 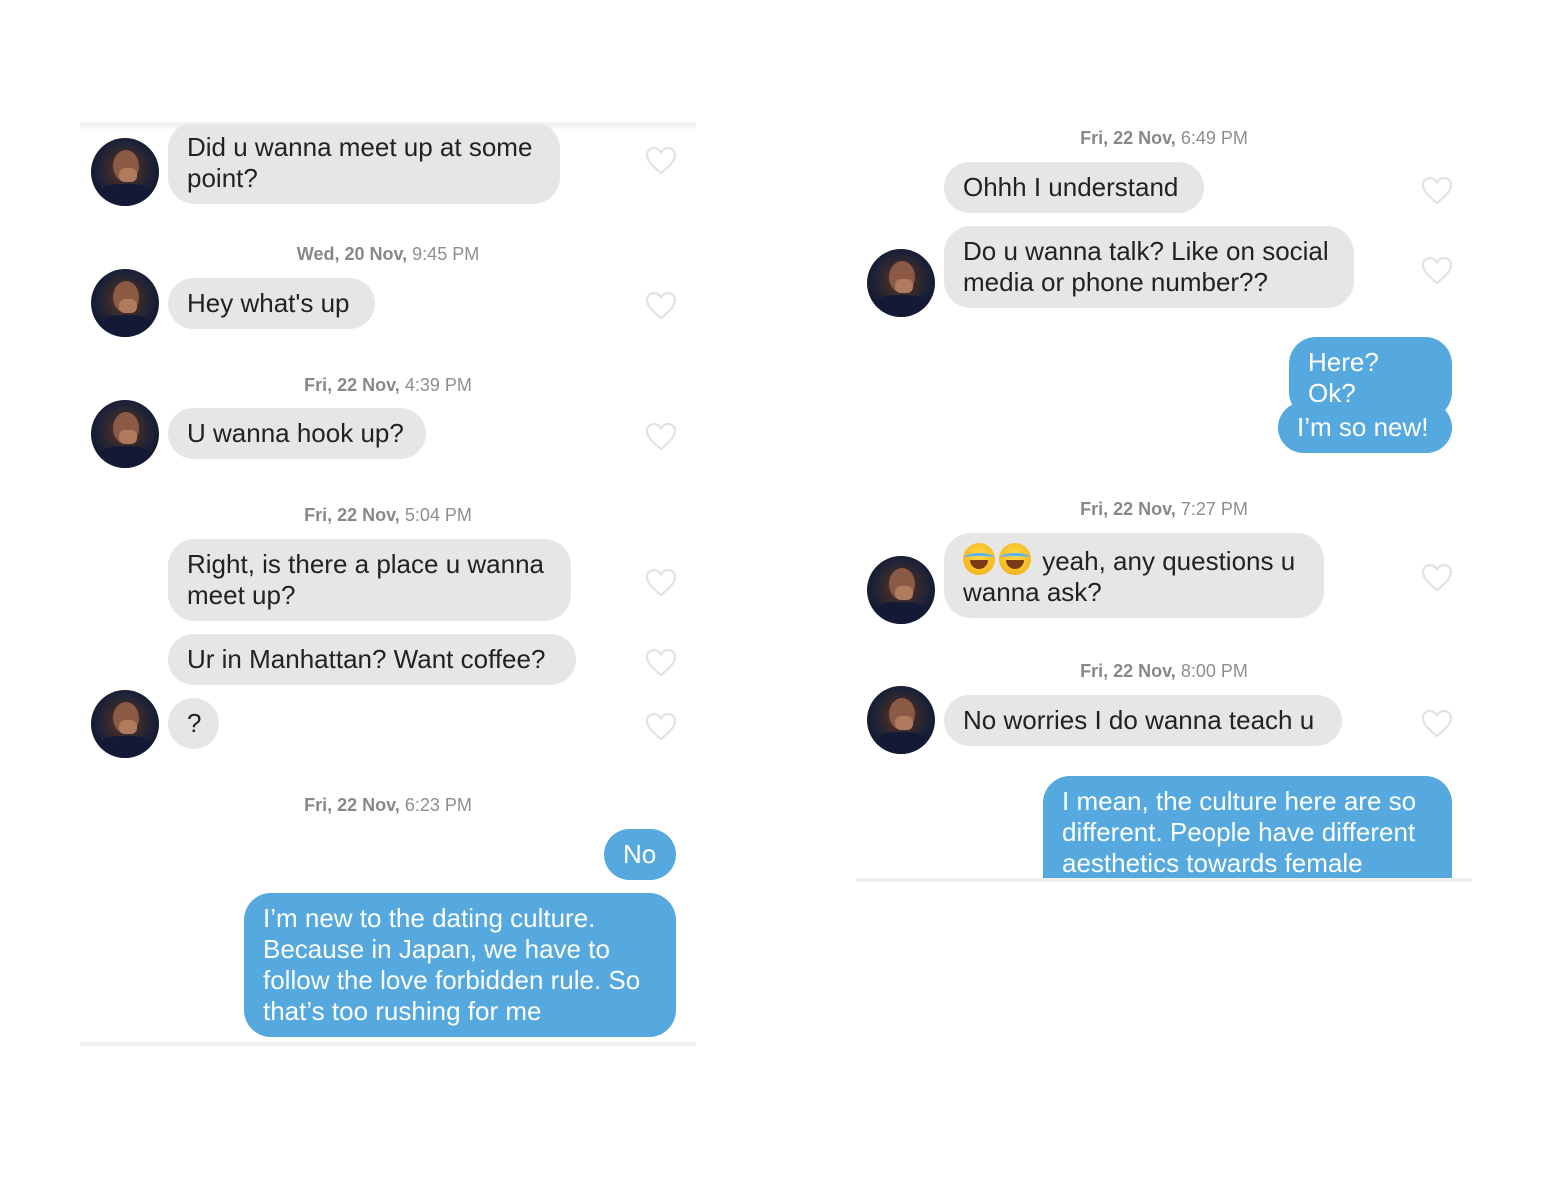 I want to click on timestamp: Fri, 22 Nov, 4:39 PM, so click(x=388, y=385).